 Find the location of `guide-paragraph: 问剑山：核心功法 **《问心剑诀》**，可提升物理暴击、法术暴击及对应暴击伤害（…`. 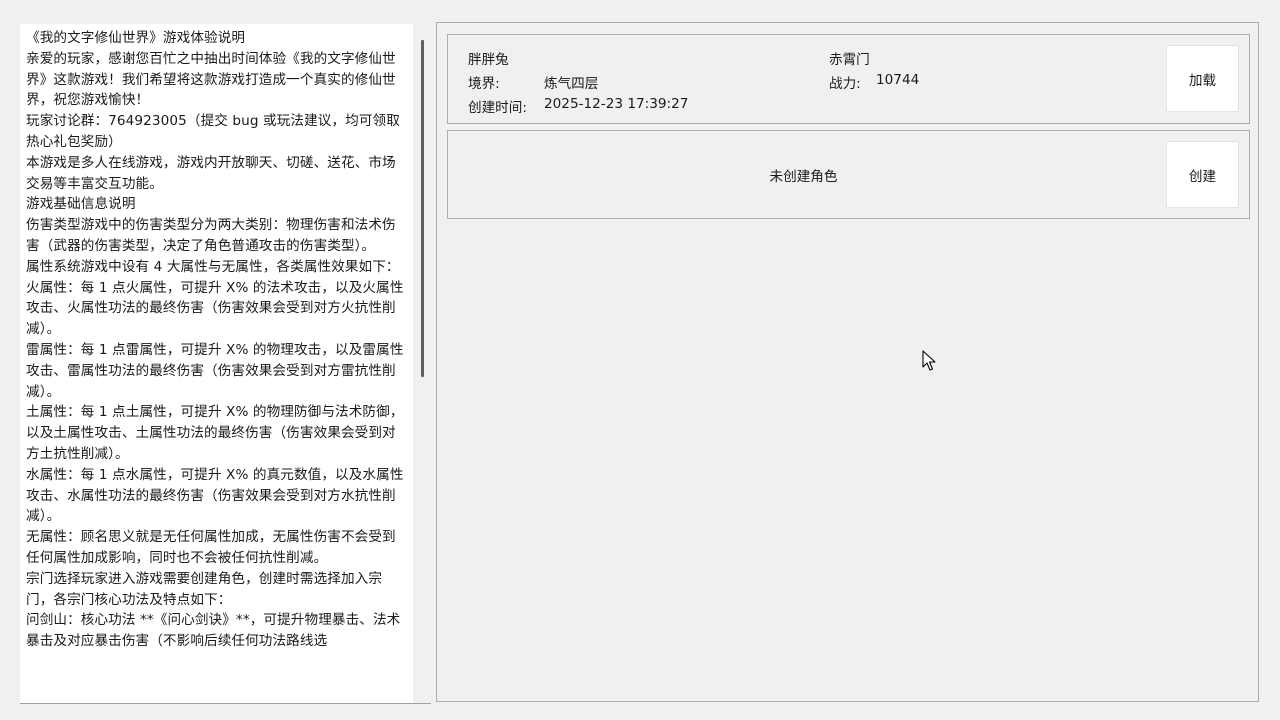

guide-paragraph: 问剑山：核心功法 **《问心剑诀》**，可提升物理暴击、法术暴击及对应暴击伤害（… is located at coordinates (213, 631).